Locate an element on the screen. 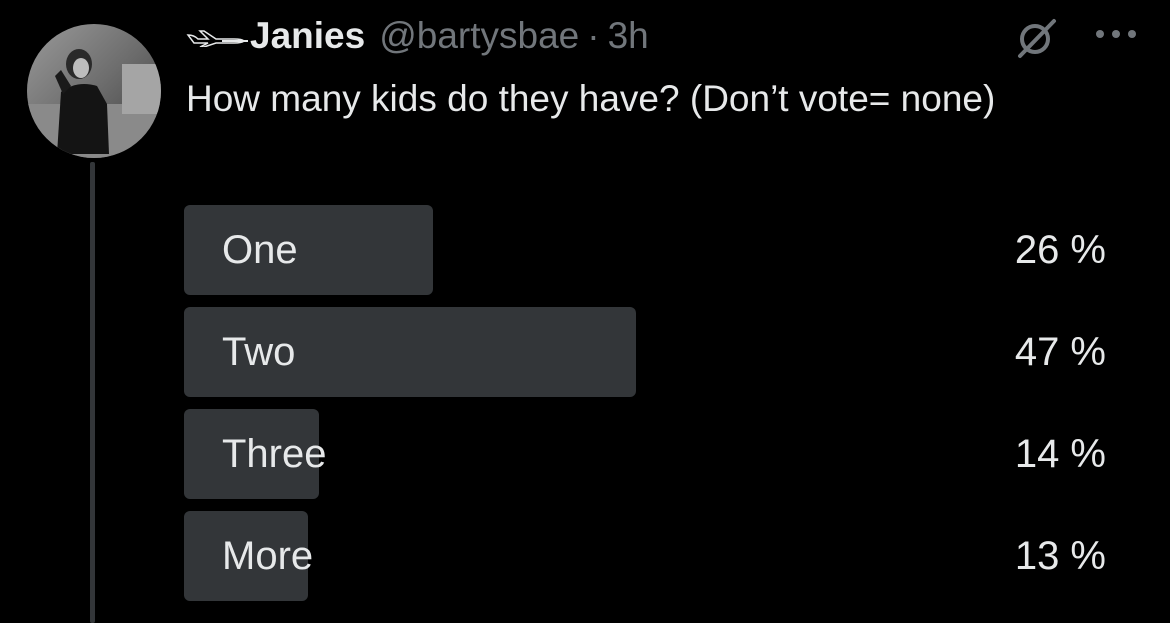 This screenshot has width=1170, height=623. grok-icon is located at coordinates (1036, 38).